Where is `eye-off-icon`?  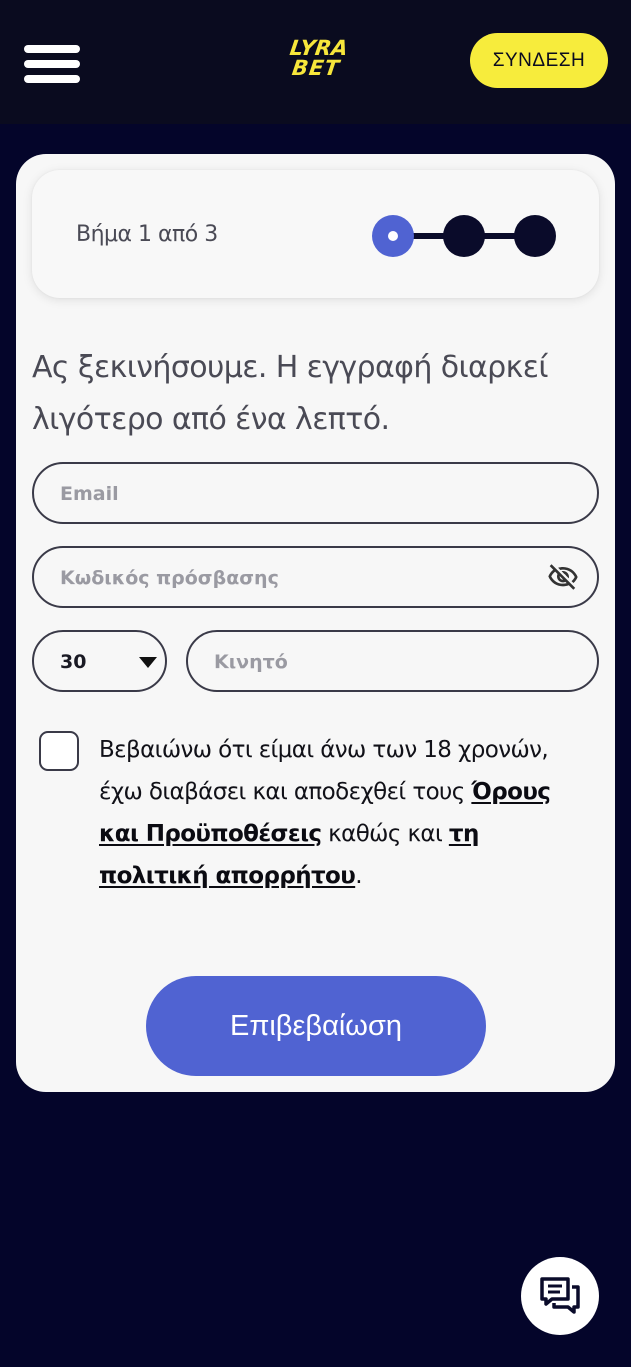
eye-off-icon is located at coordinates (563, 577).